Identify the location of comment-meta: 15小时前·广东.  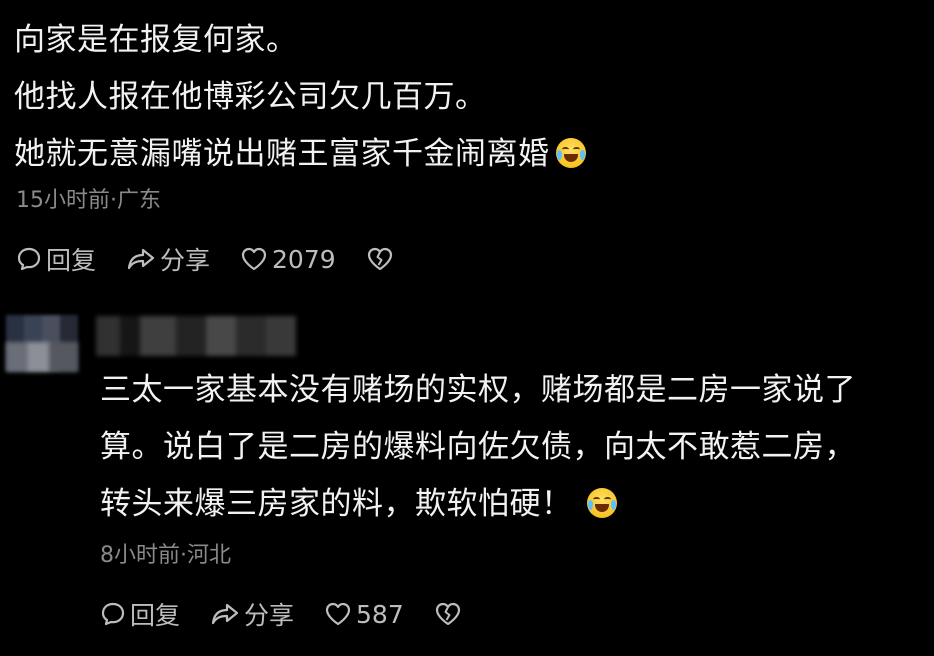
(88, 200).